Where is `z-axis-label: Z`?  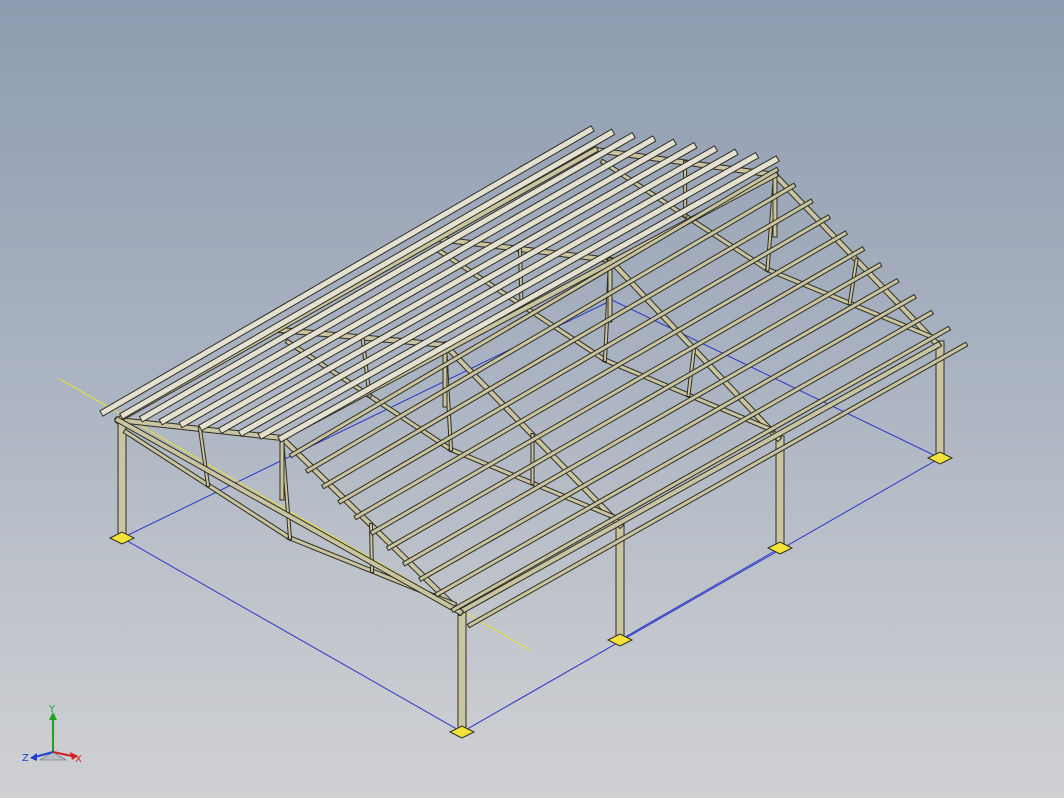
z-axis-label: Z is located at coordinates (25, 758).